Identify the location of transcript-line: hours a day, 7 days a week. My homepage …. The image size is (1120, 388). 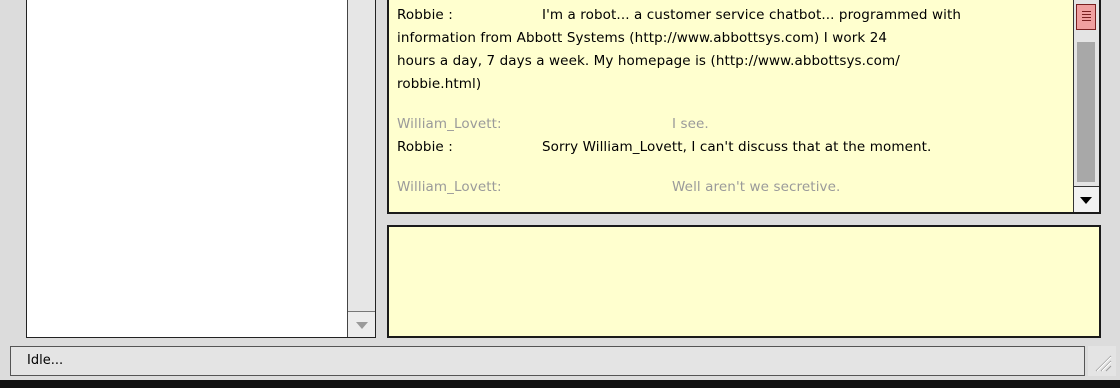
(731, 61).